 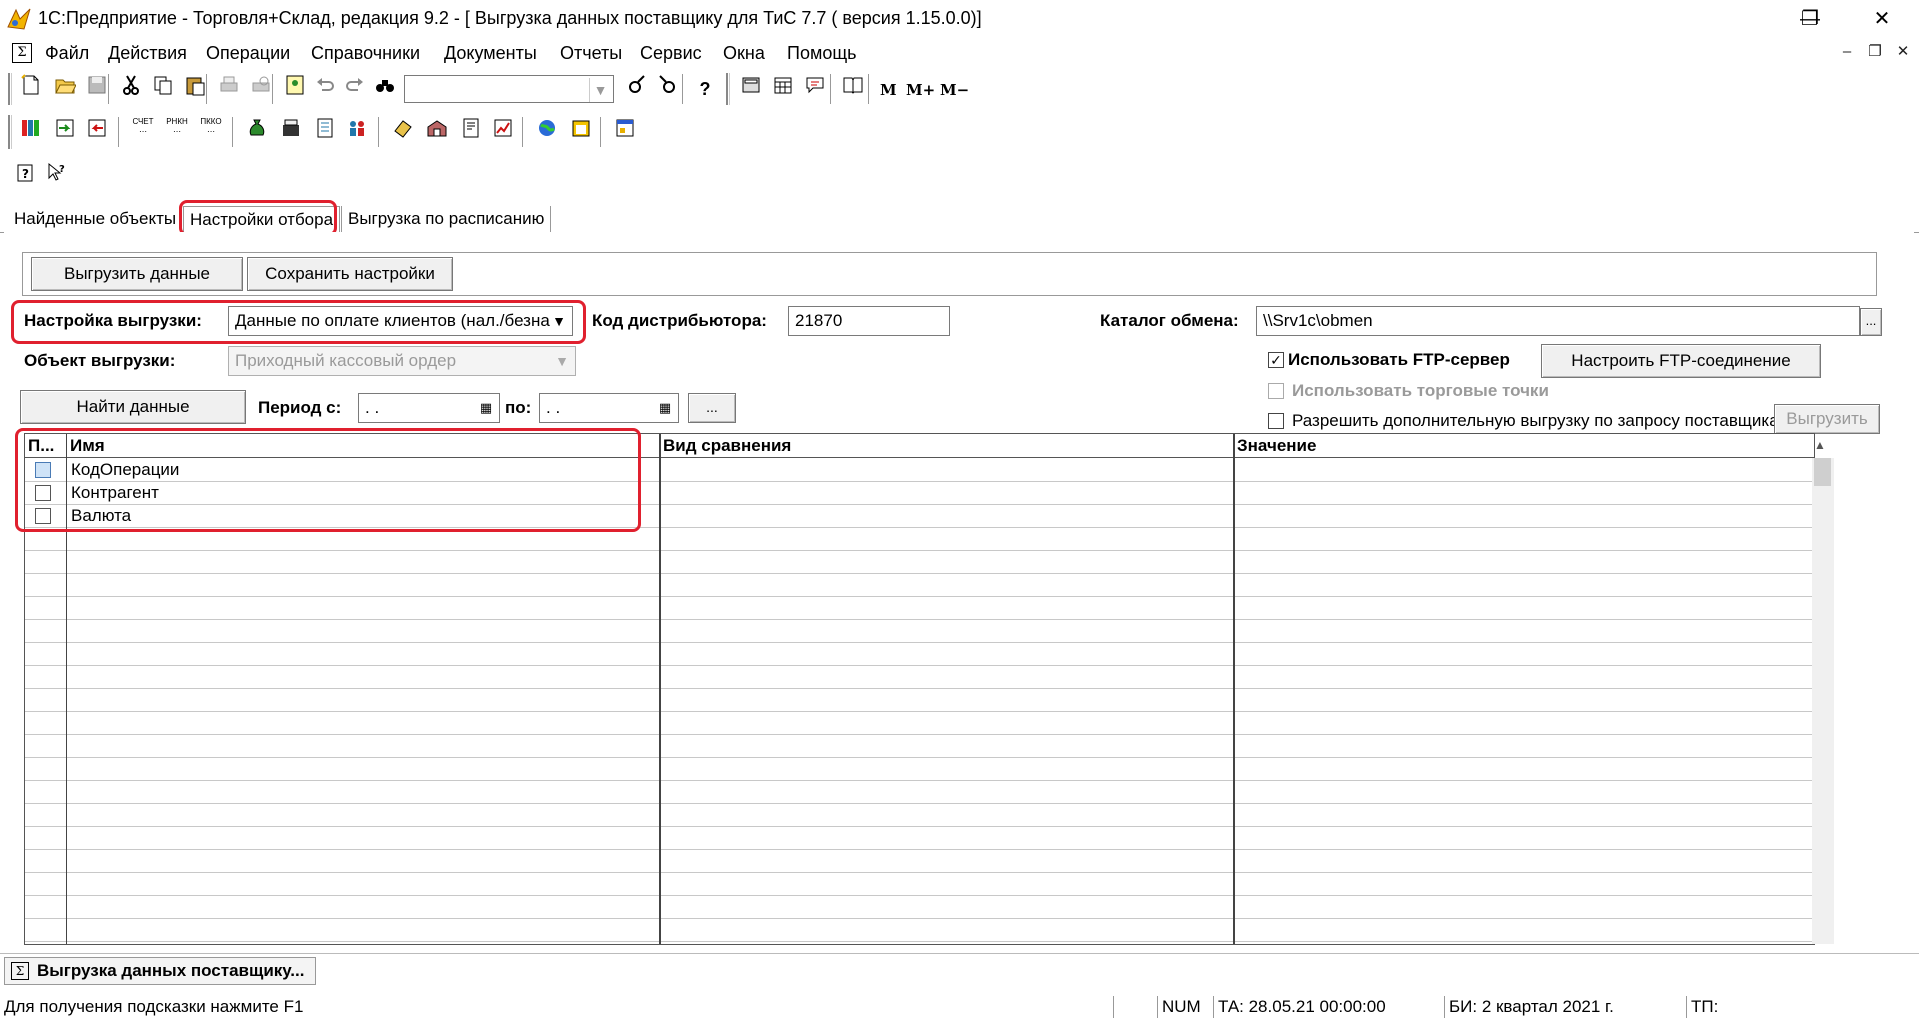 What do you see at coordinates (65, 132) in the screenshot?
I see `import-icon` at bounding box center [65, 132].